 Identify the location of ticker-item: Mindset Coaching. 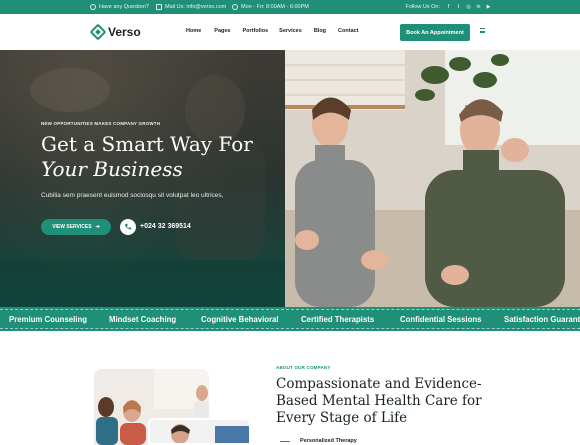
(143, 319).